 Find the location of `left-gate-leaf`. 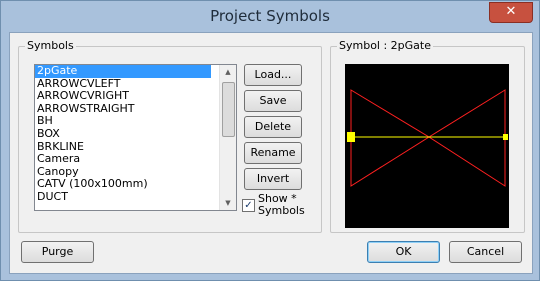

left-gate-leaf is located at coordinates (390, 138).